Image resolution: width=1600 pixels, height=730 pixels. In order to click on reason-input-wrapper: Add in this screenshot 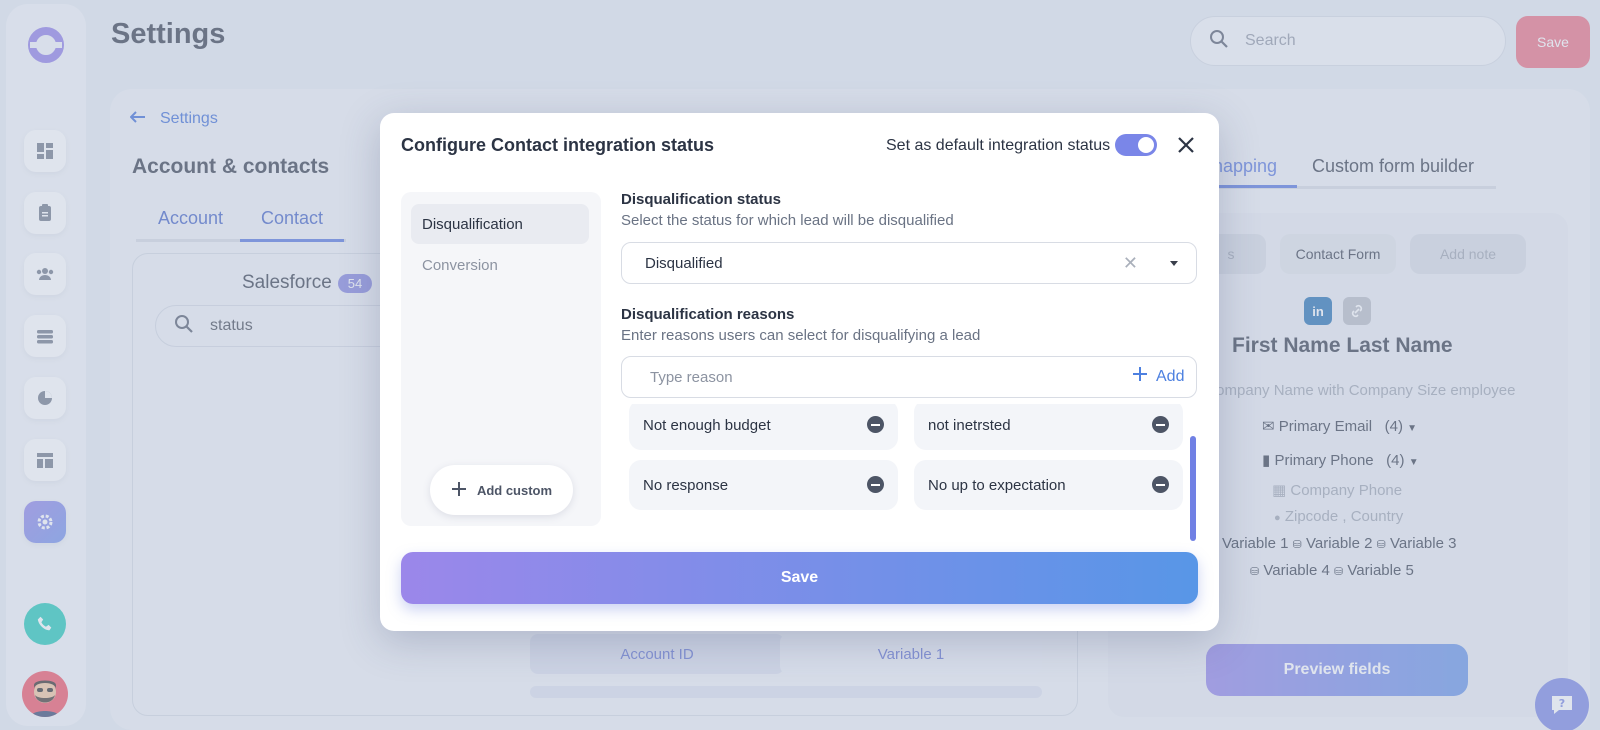, I will do `click(909, 377)`.